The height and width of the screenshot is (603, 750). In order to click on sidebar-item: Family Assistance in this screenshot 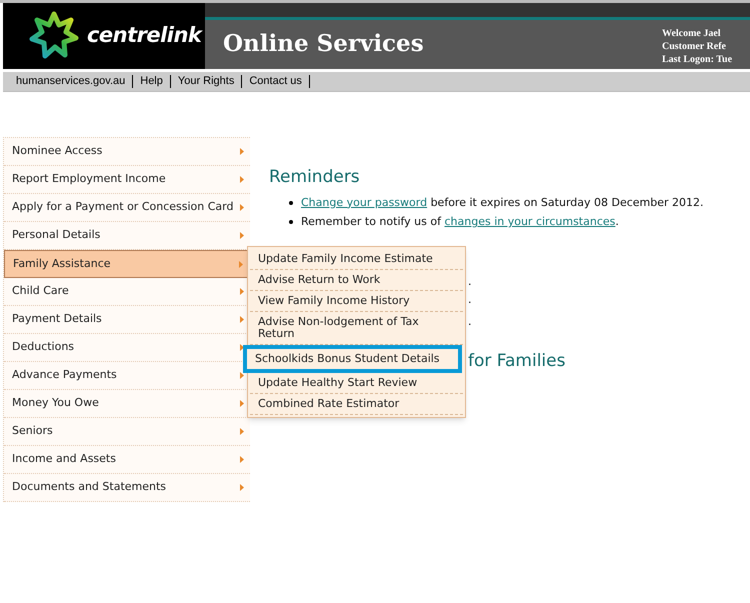, I will do `click(127, 264)`.